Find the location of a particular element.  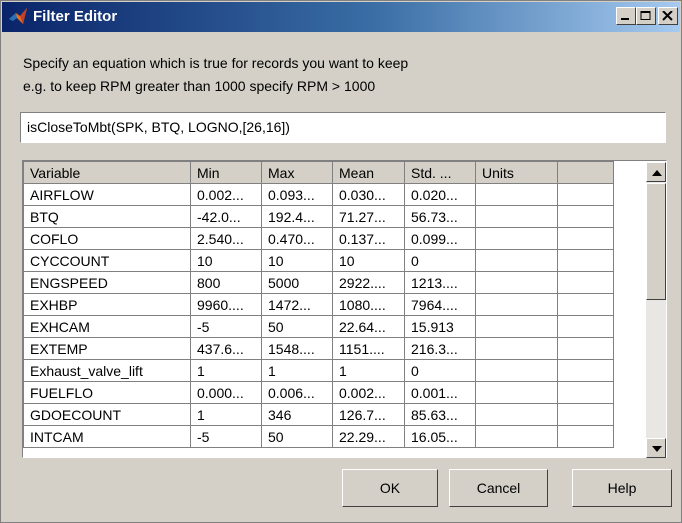

cell-std: 15.913 is located at coordinates (440, 326).